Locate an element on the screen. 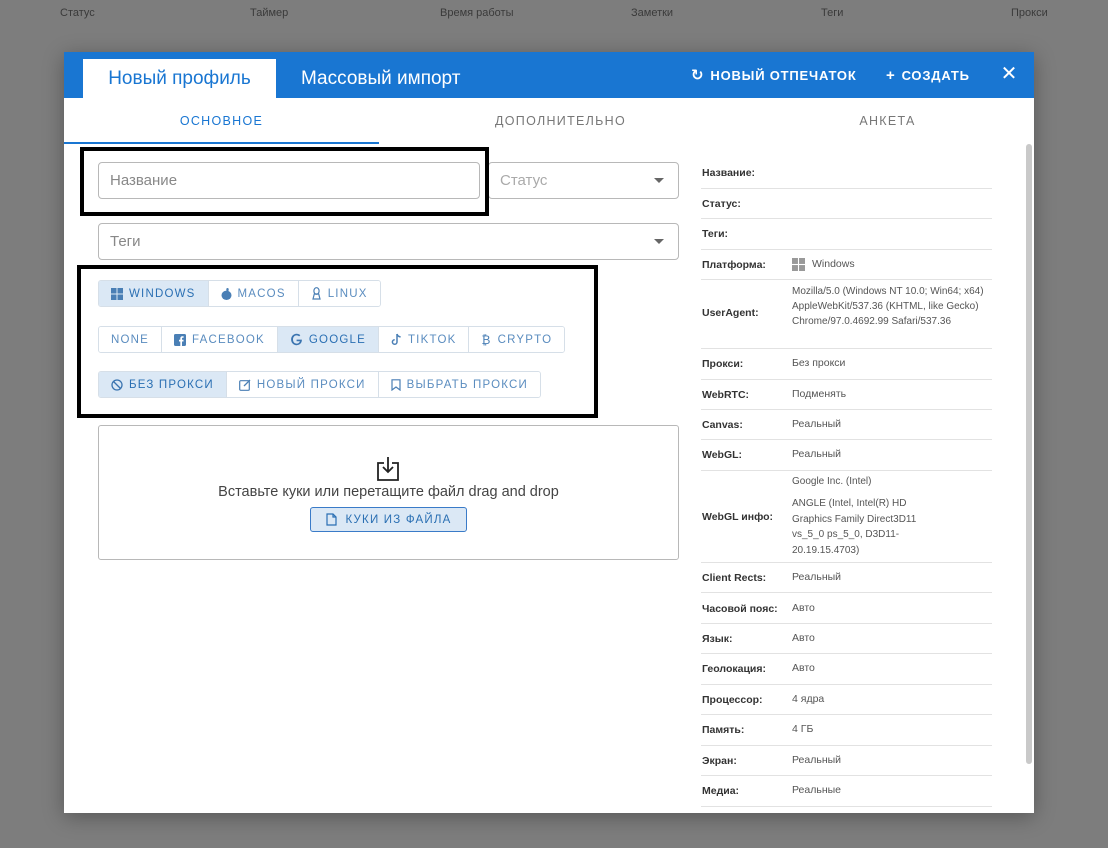 This screenshot has width=1108, height=848. refresh-icon: ↻ is located at coordinates (698, 75).